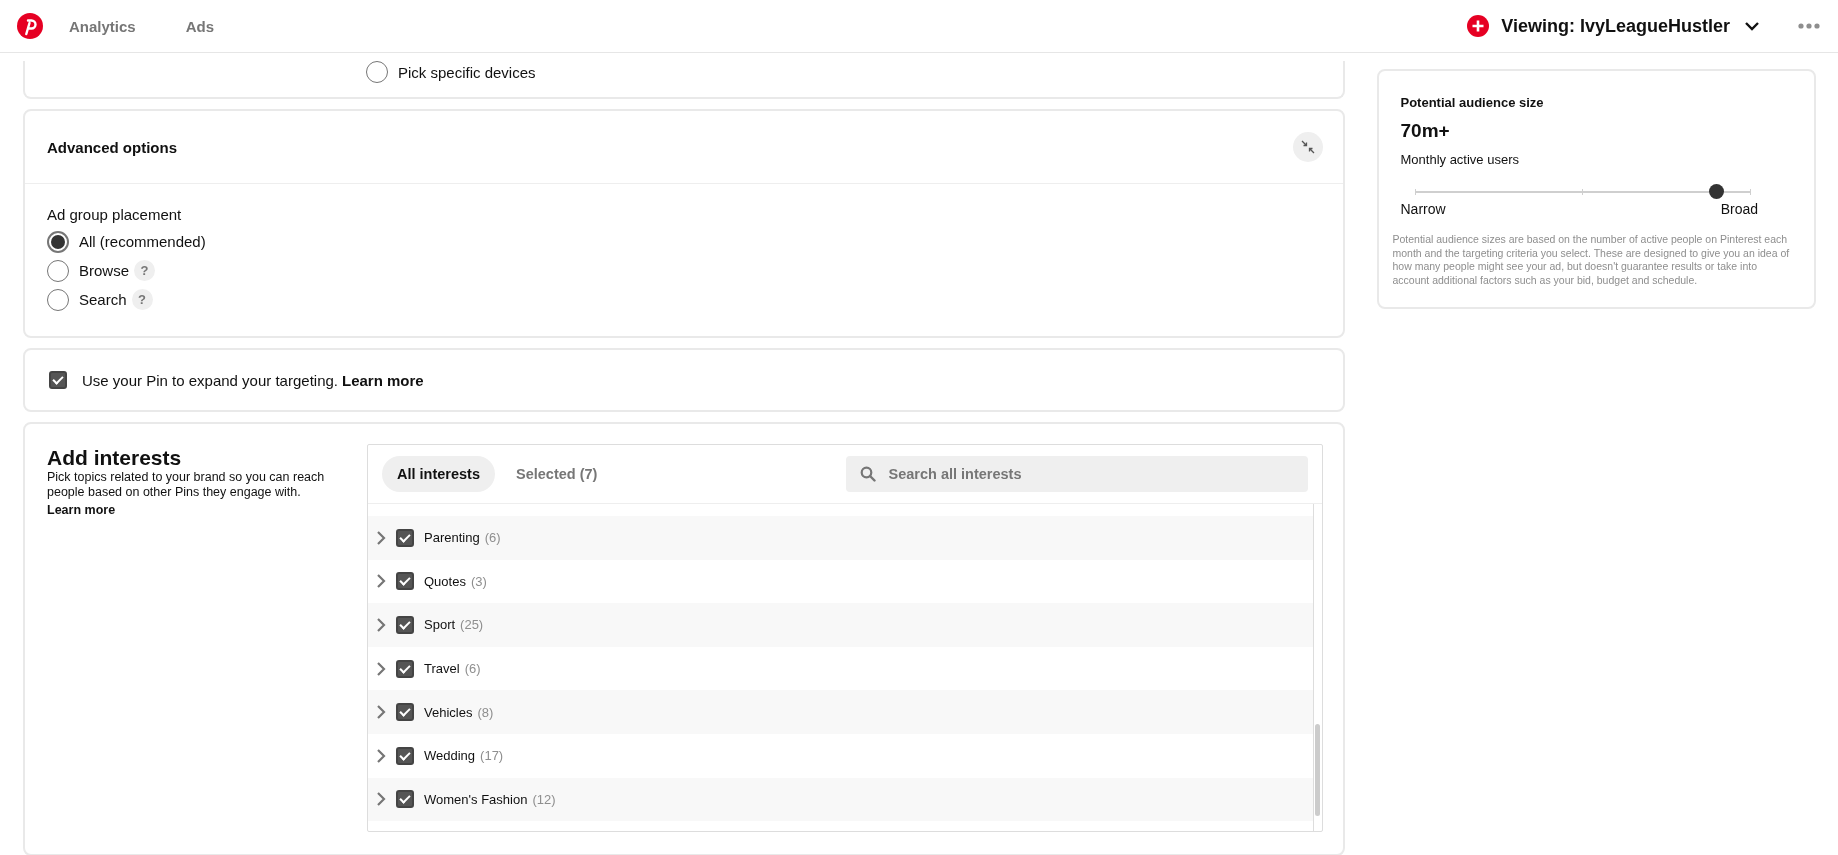 Image resolution: width=1838 pixels, height=855 pixels. I want to click on interest-name: Travel, so click(442, 669).